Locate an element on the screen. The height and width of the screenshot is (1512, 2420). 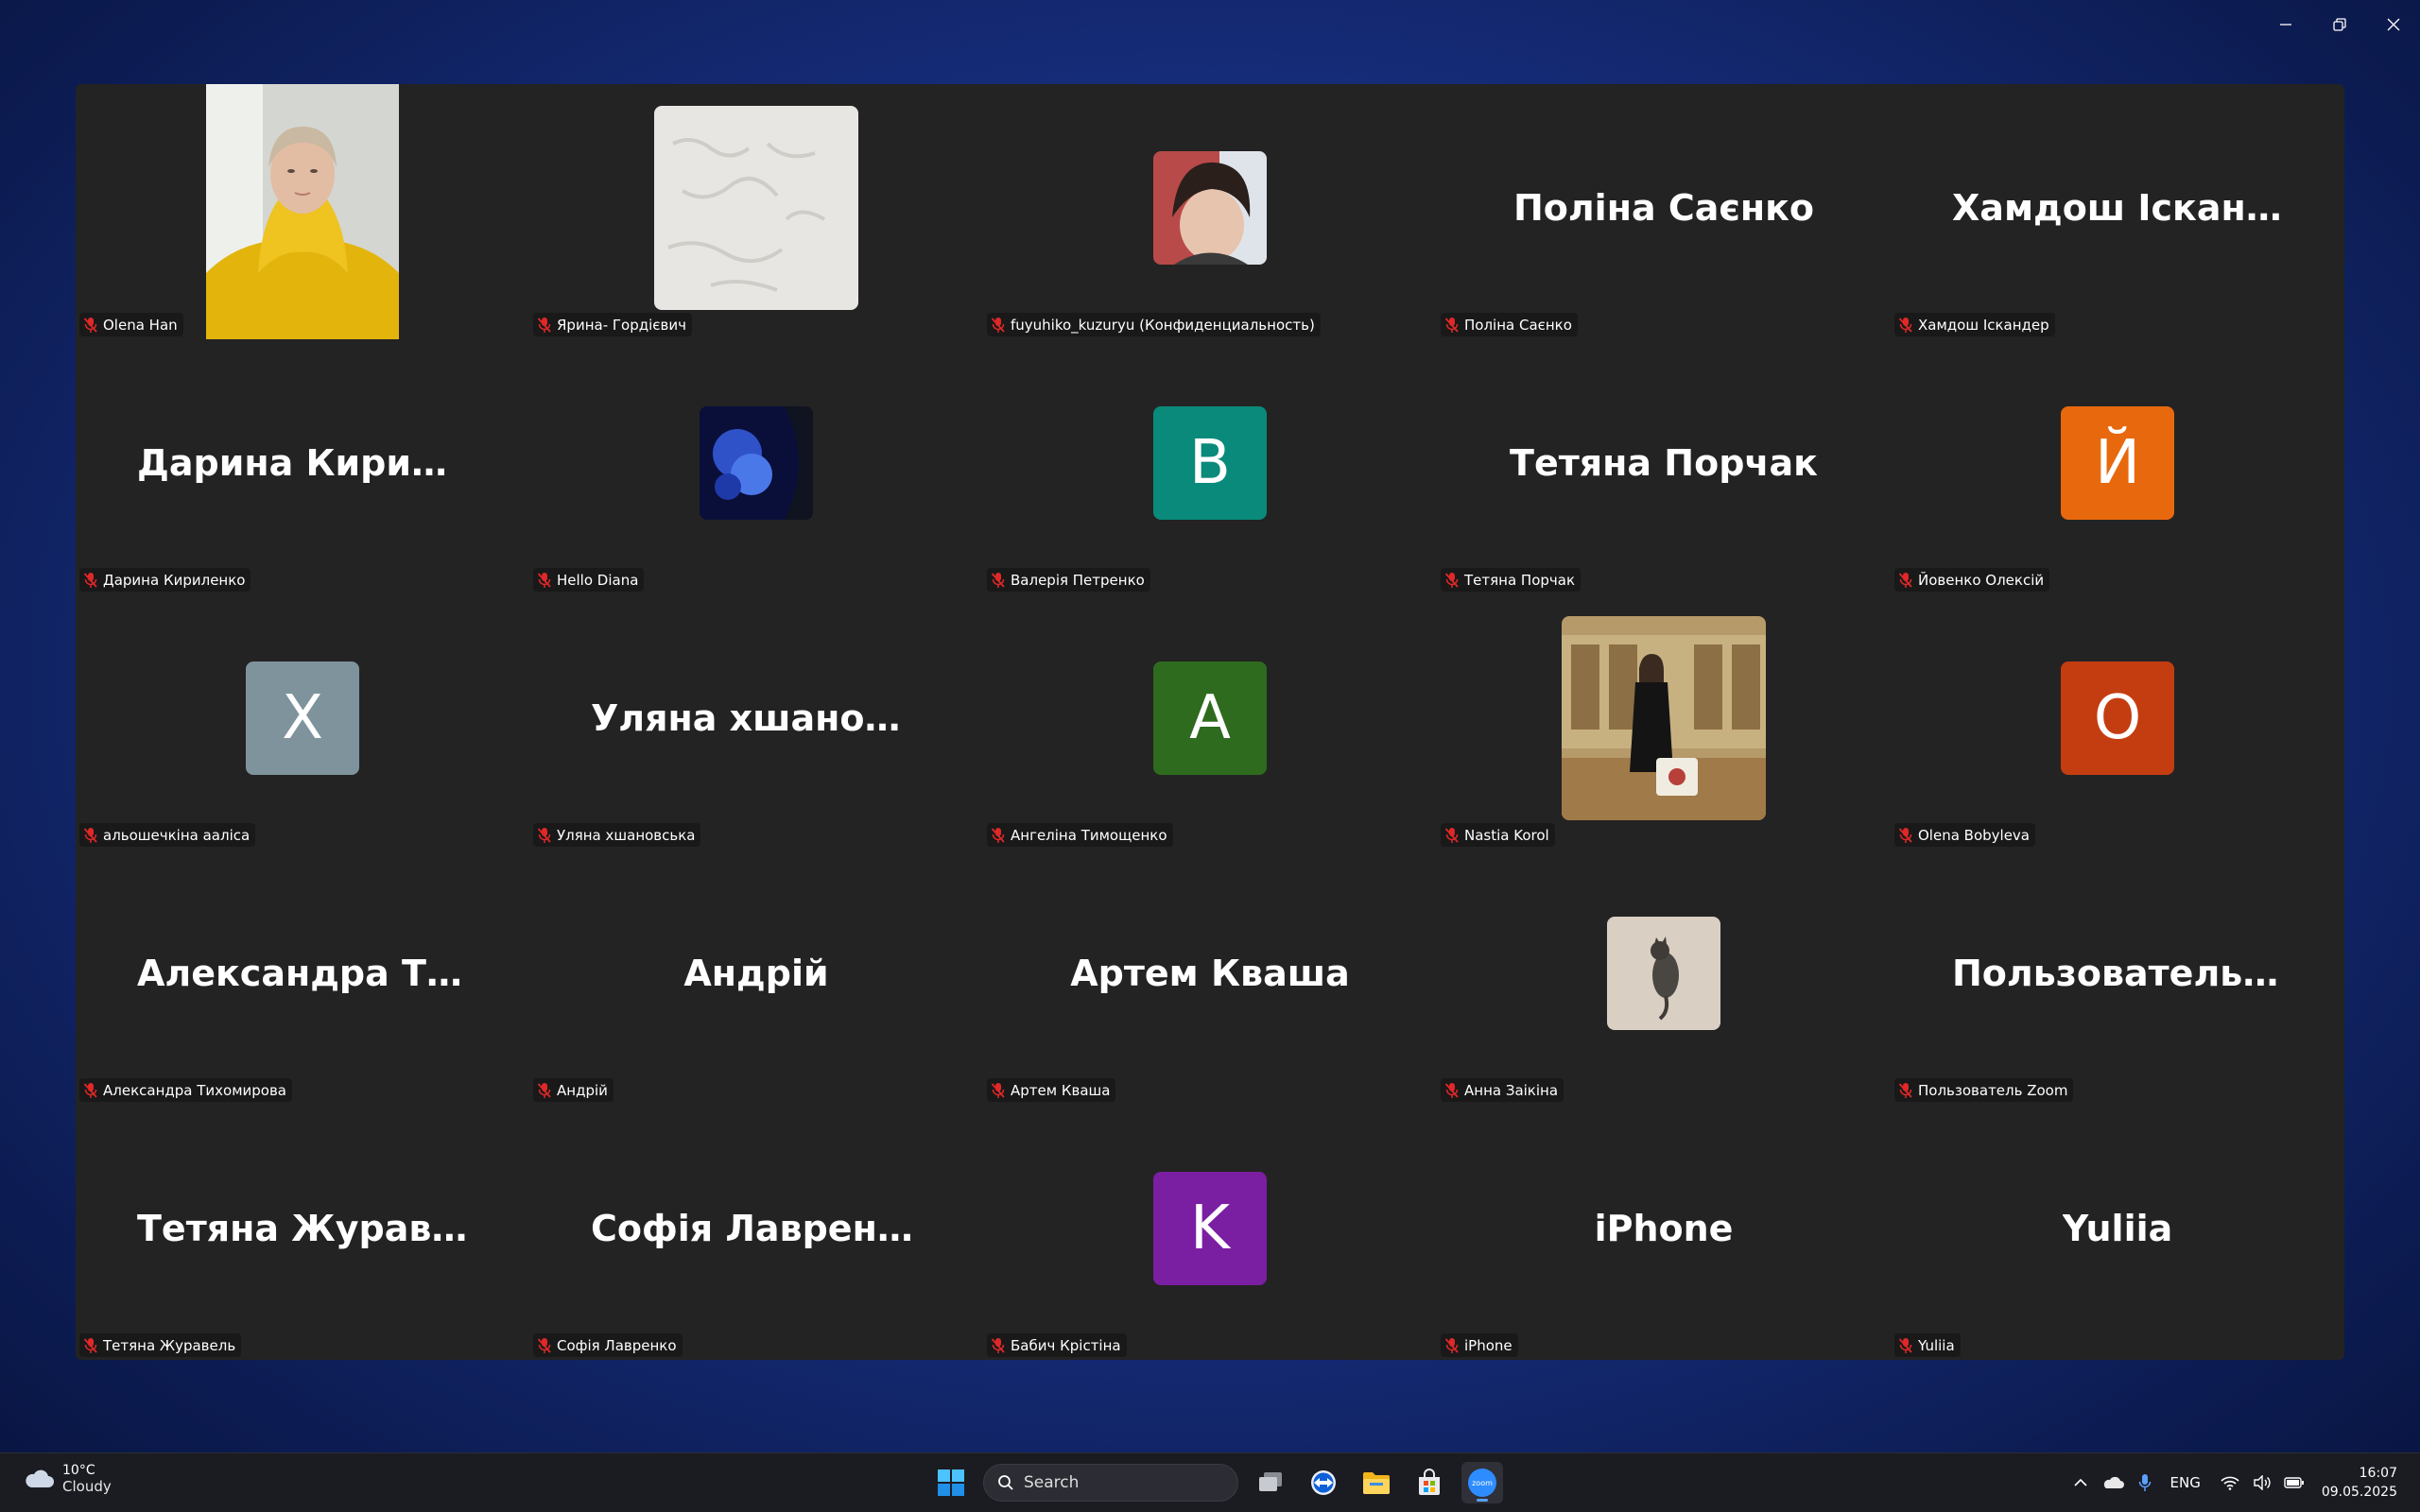
participant-tile: Тетяна Порчак Тетяна Порчак is located at coordinates (1664, 466).